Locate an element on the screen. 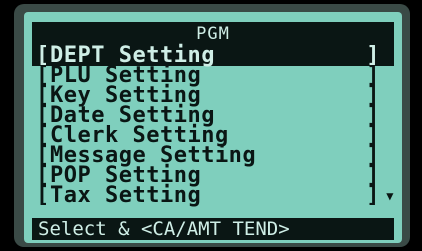 The image size is (422, 251). status-prompt: Select & <CA/AMT TEND> is located at coordinates (213, 229).